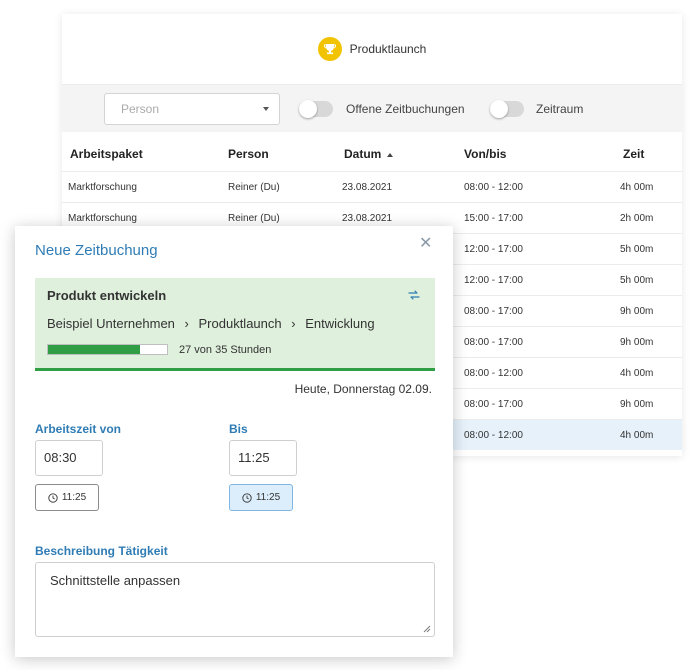 The width and height of the screenshot is (696, 670). Describe the element at coordinates (560, 109) in the screenshot. I see `date-range-label: Zeitraum` at that location.